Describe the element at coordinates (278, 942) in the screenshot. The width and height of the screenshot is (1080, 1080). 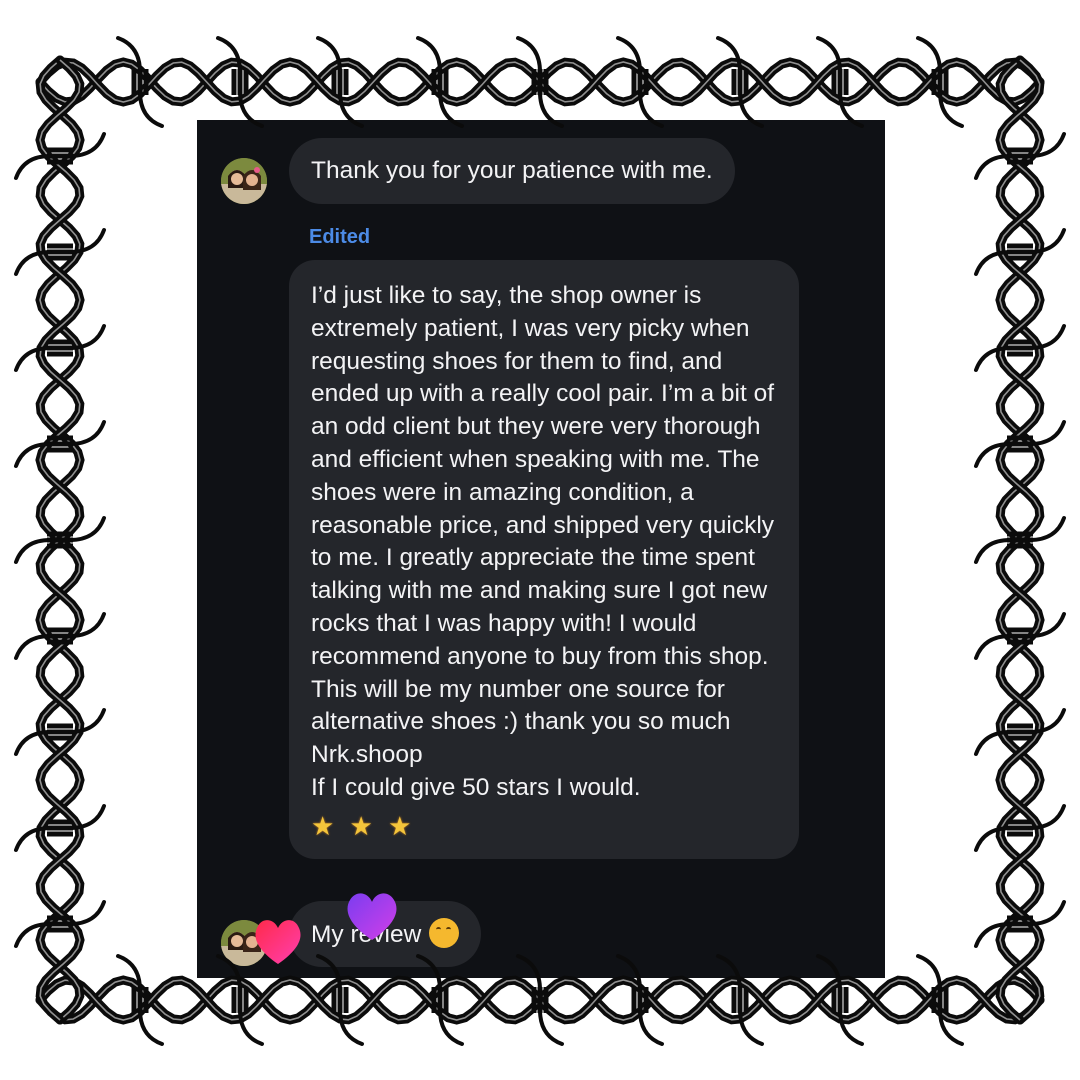
I see `red-heart-icon` at that location.